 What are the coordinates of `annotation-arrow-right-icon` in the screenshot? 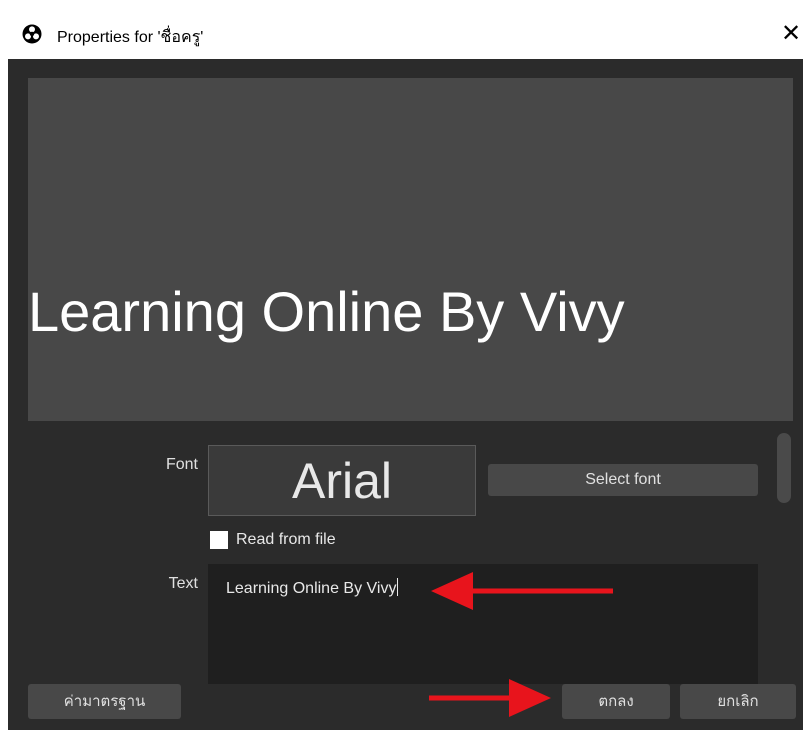 It's located at (490, 698).